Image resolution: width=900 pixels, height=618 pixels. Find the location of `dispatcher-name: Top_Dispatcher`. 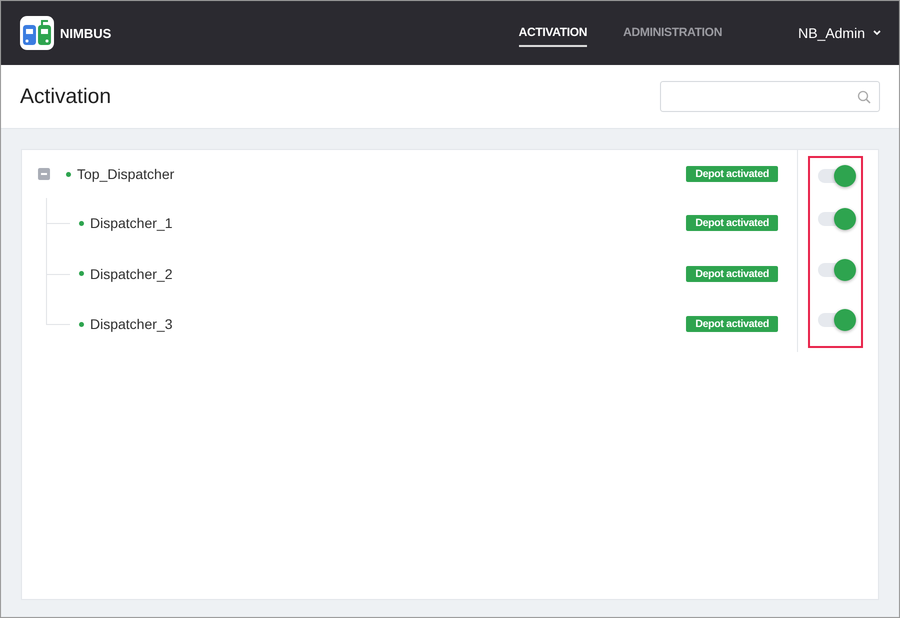

dispatcher-name: Top_Dispatcher is located at coordinates (125, 174).